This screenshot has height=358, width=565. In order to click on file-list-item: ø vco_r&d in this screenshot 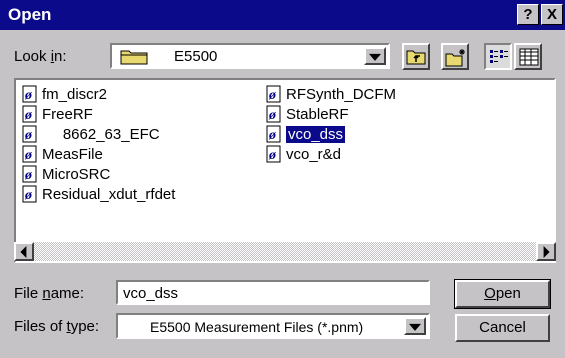, I will do `click(303, 154)`.